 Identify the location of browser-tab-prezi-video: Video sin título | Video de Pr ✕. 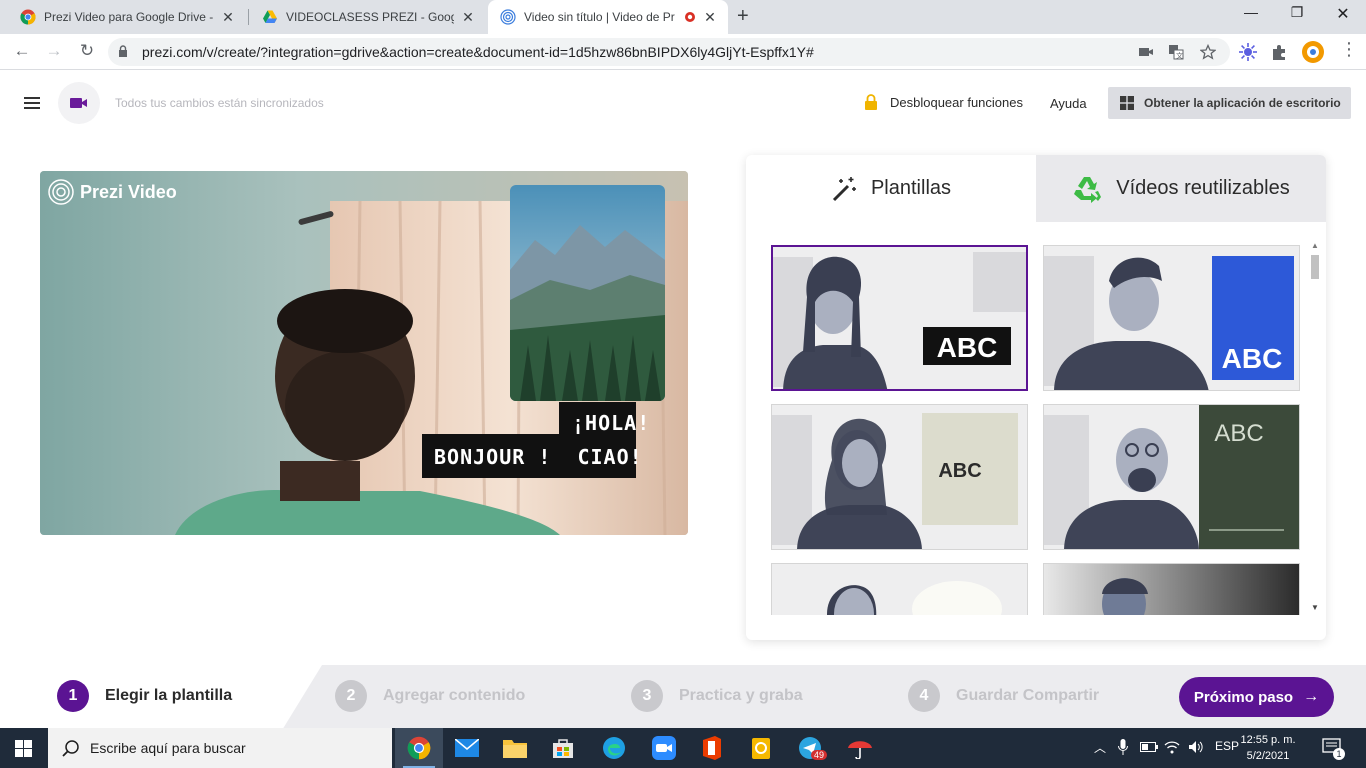
(608, 17).